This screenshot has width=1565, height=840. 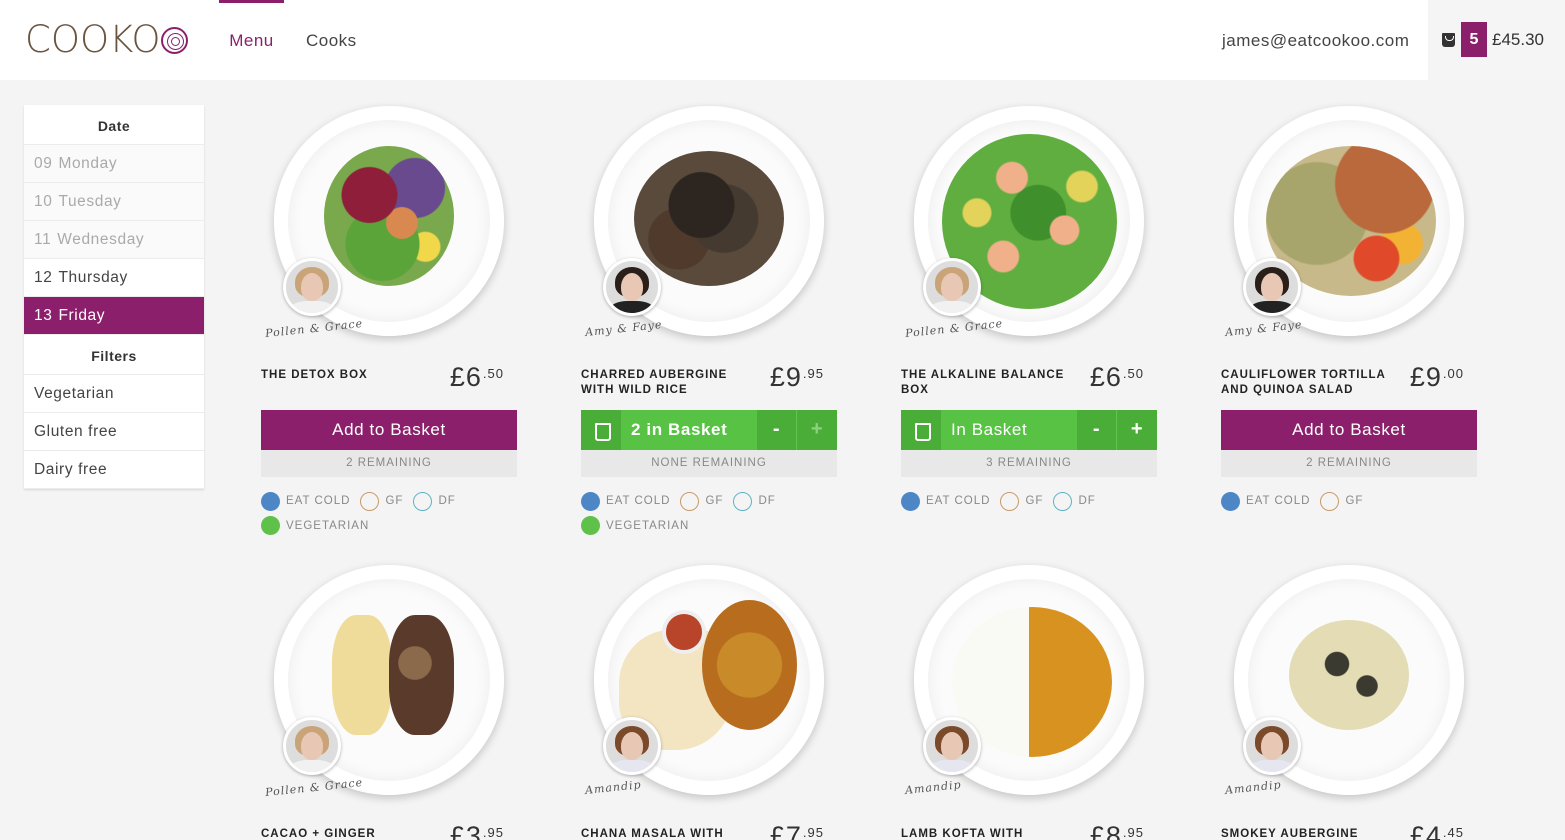 What do you see at coordinates (1306, 383) in the screenshot?
I see `dish-title: Cauliflower Tortilla and Quinoa Salad` at bounding box center [1306, 383].